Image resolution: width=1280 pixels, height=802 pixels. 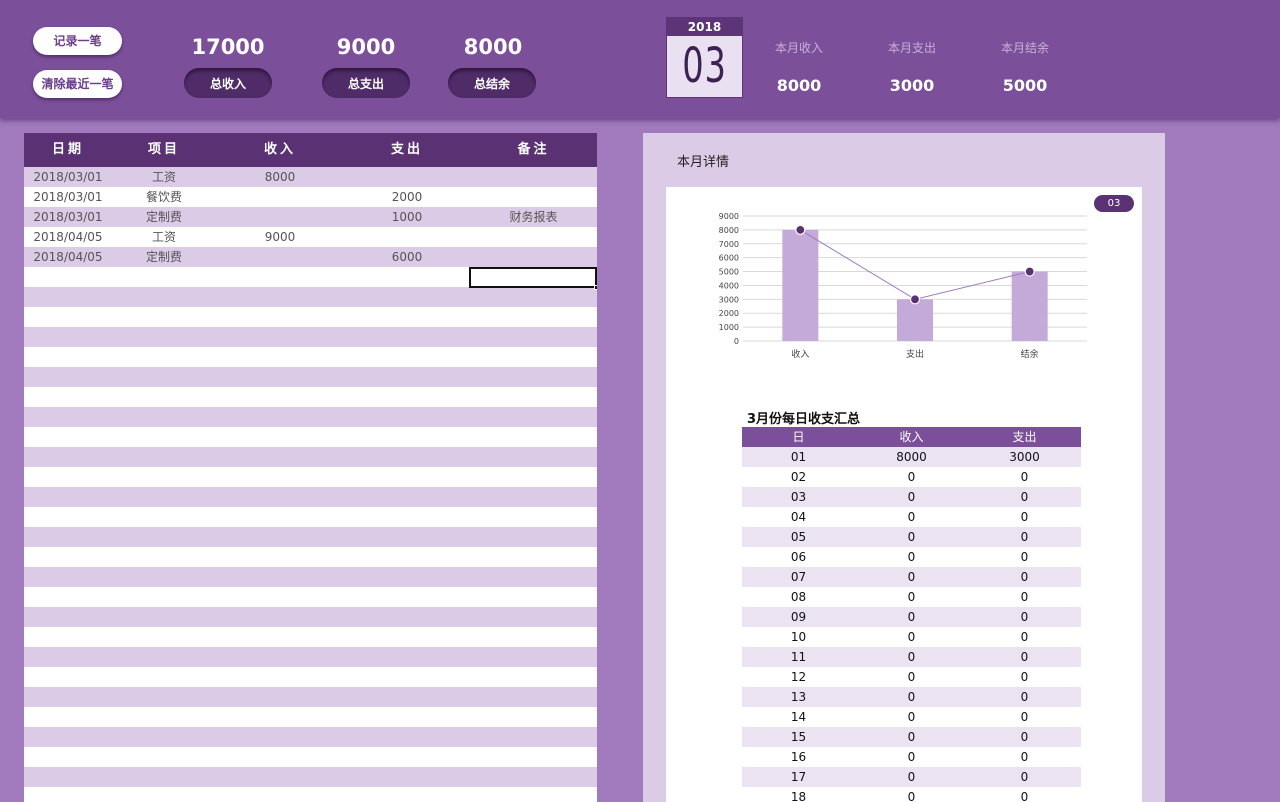 I want to click on col-note-header: 备注, so click(x=533, y=150).